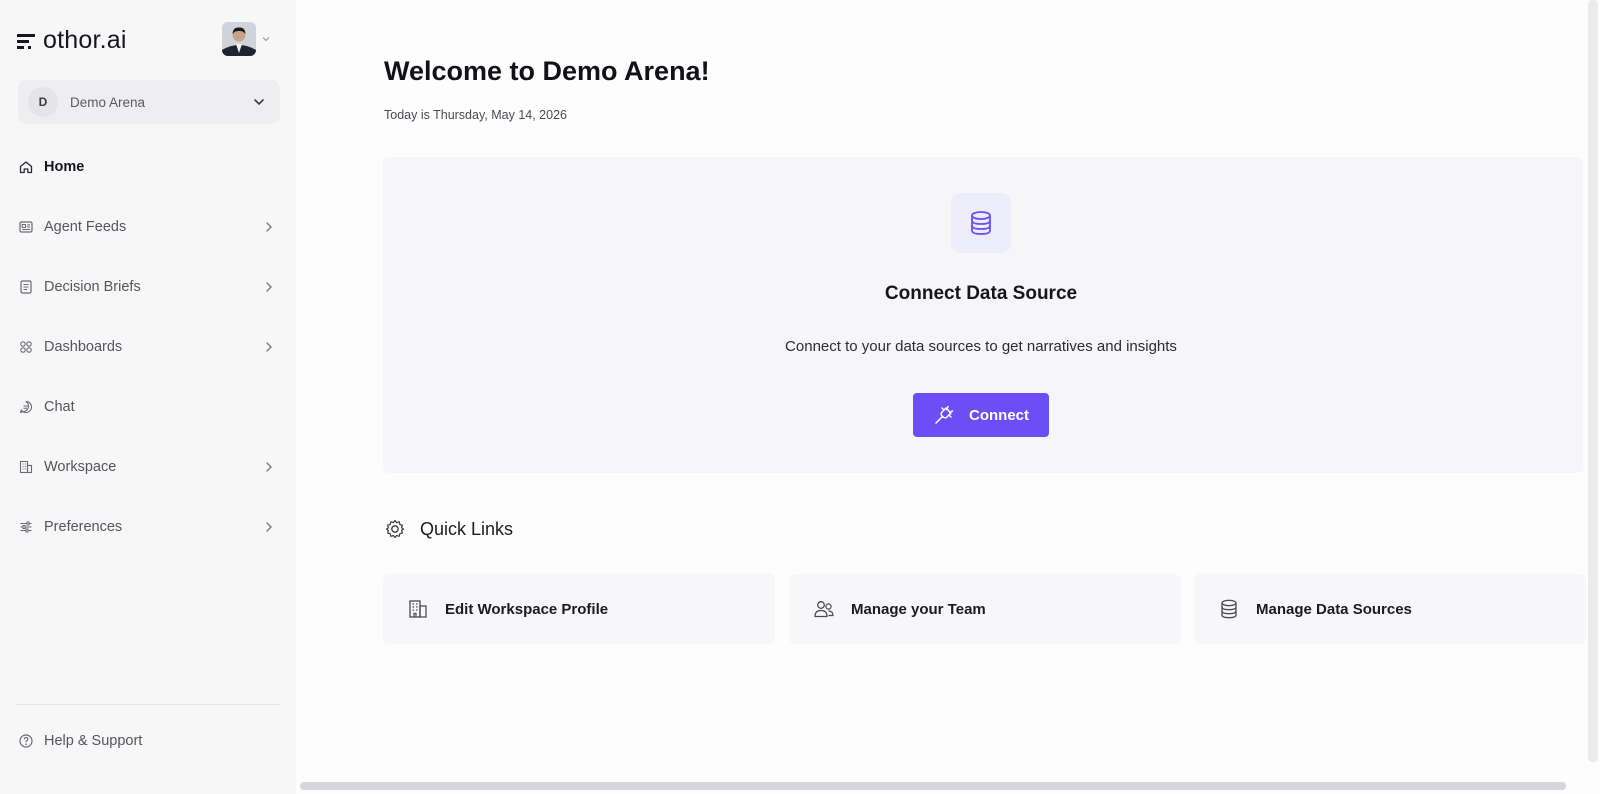 The height and width of the screenshot is (794, 1600). What do you see at coordinates (80, 467) in the screenshot?
I see `sidebar-item-label: Workspace` at bounding box center [80, 467].